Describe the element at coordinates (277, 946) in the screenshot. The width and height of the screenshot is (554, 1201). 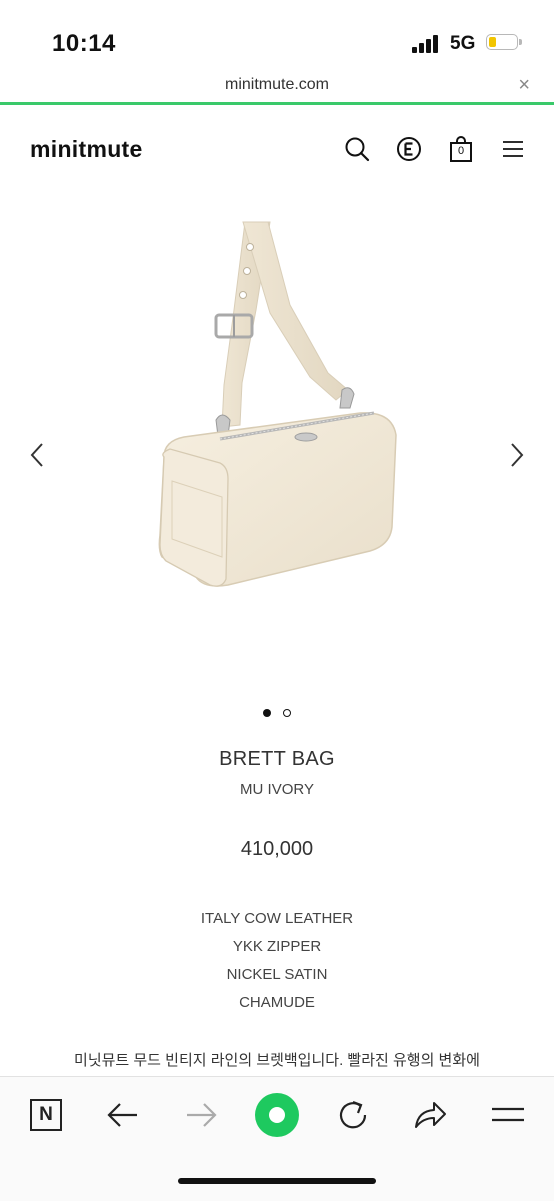
I see `spec-line: YKK ZIPPER` at that location.